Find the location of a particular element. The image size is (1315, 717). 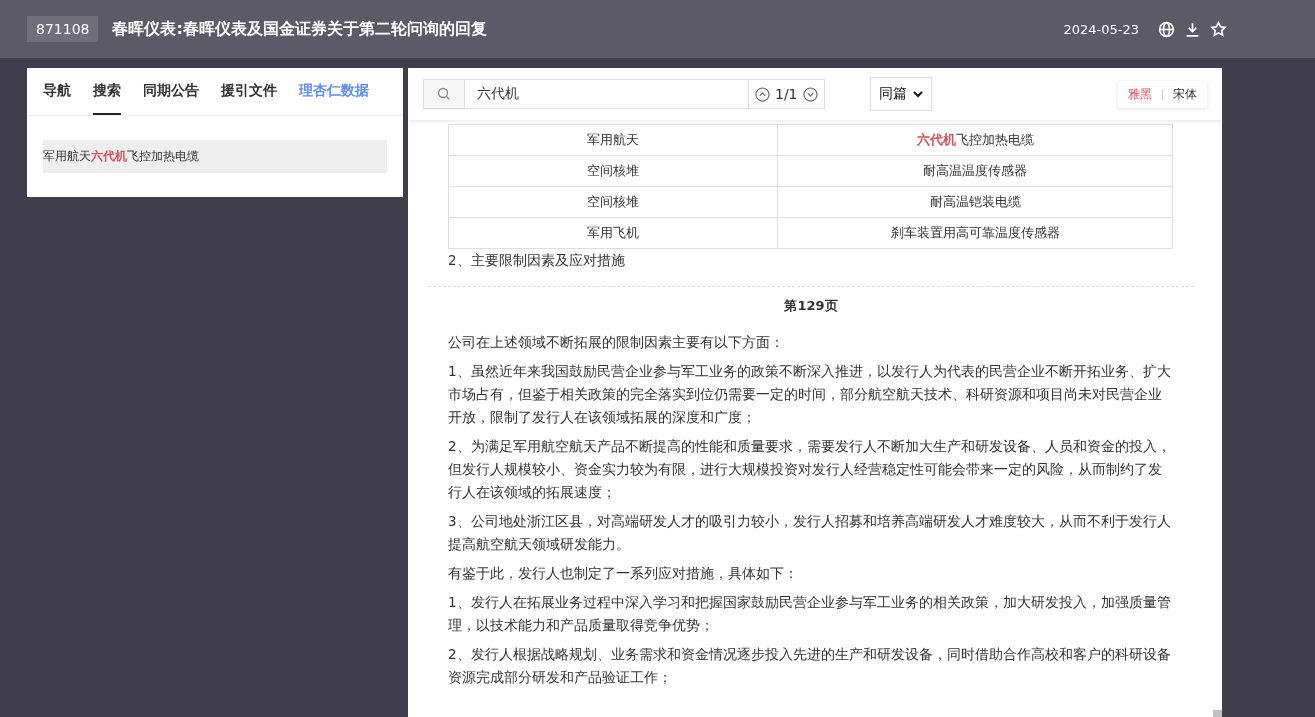

search-icon is located at coordinates (444, 94).